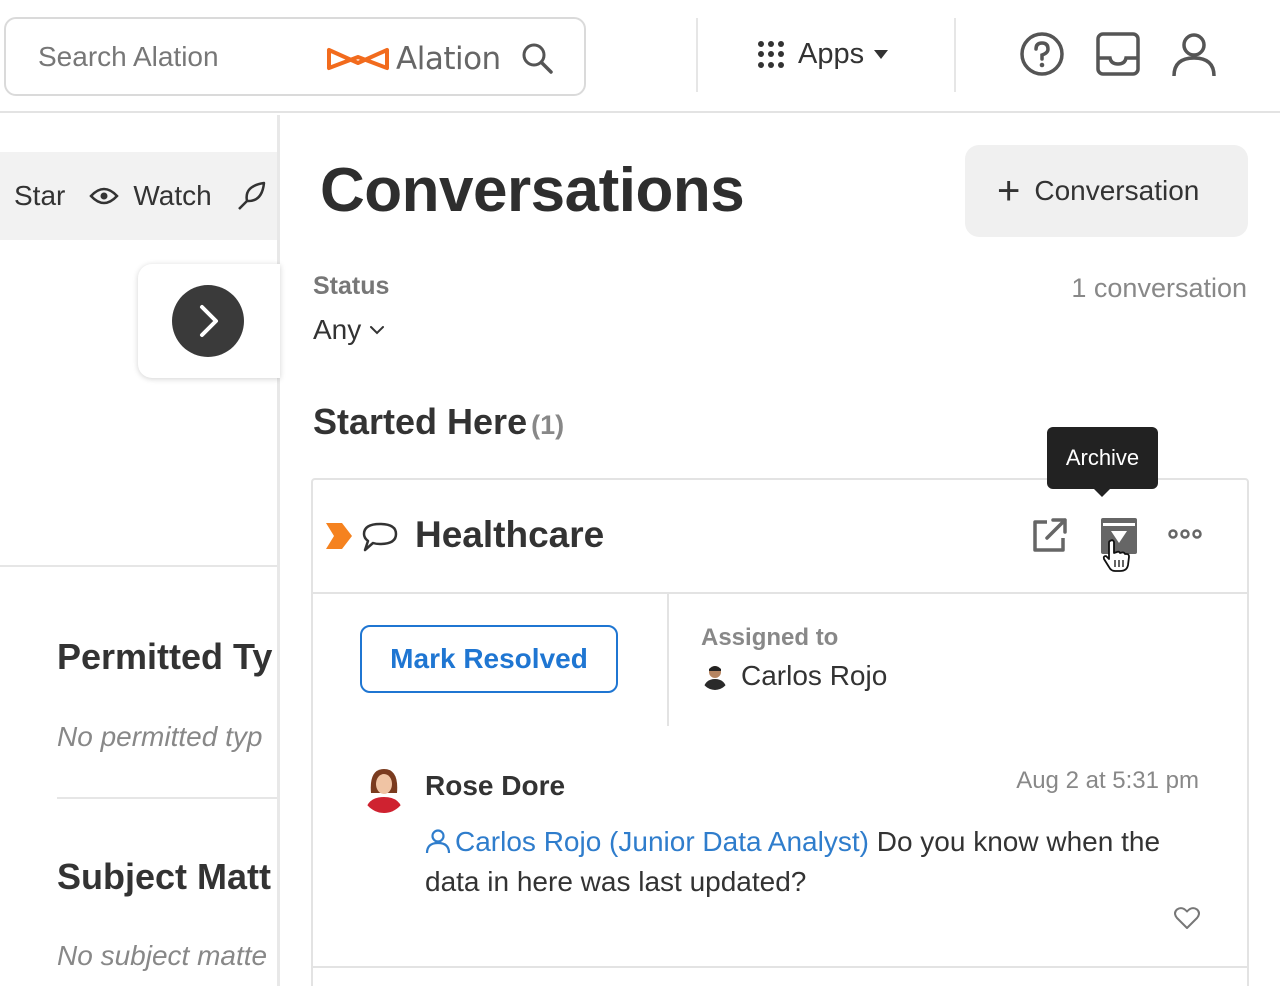 The image size is (1280, 986). Describe the element at coordinates (1102, 458) in the screenshot. I see `archive-tooltip: Archive` at that location.